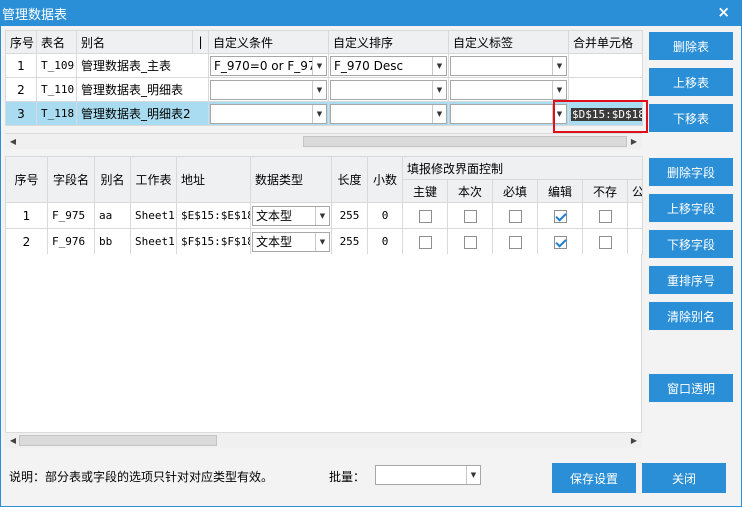 This screenshot has height=507, width=742. I want to click on col-header-type: 数据类型, so click(291, 179).